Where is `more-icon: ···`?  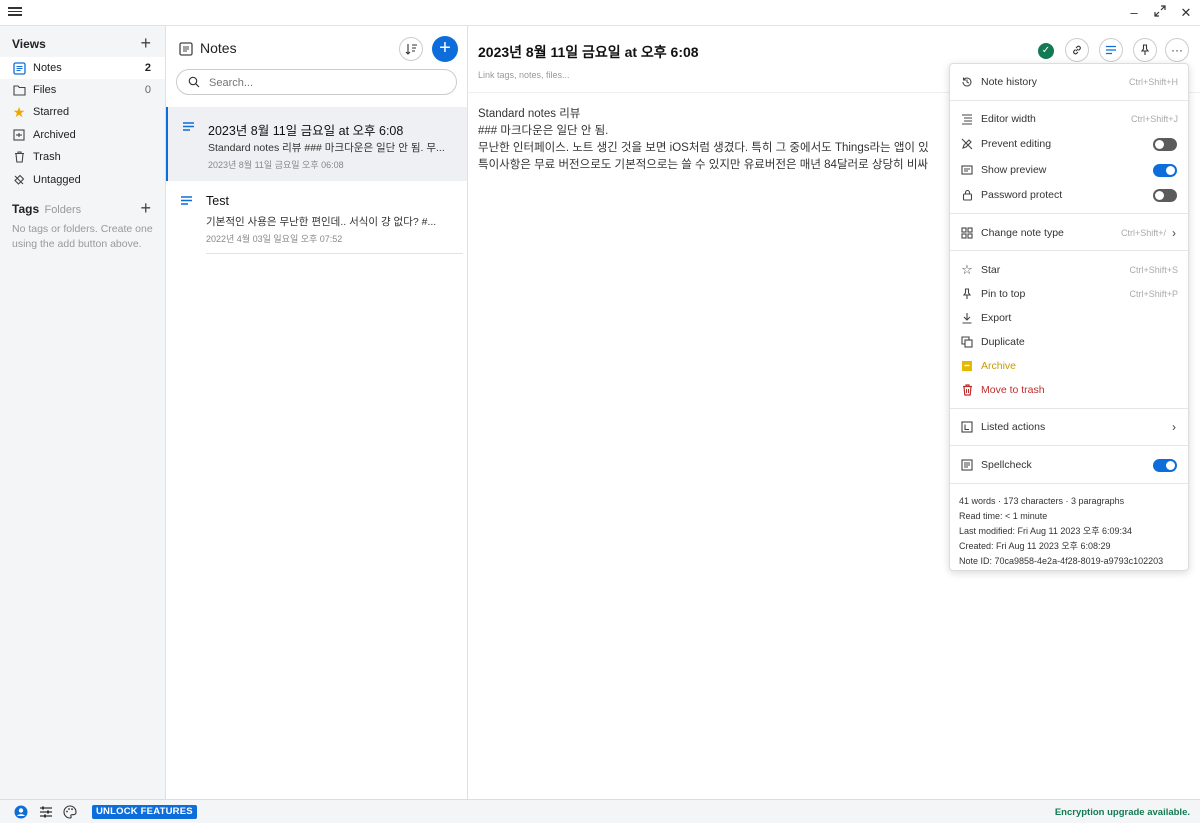 more-icon: ··· is located at coordinates (1177, 50).